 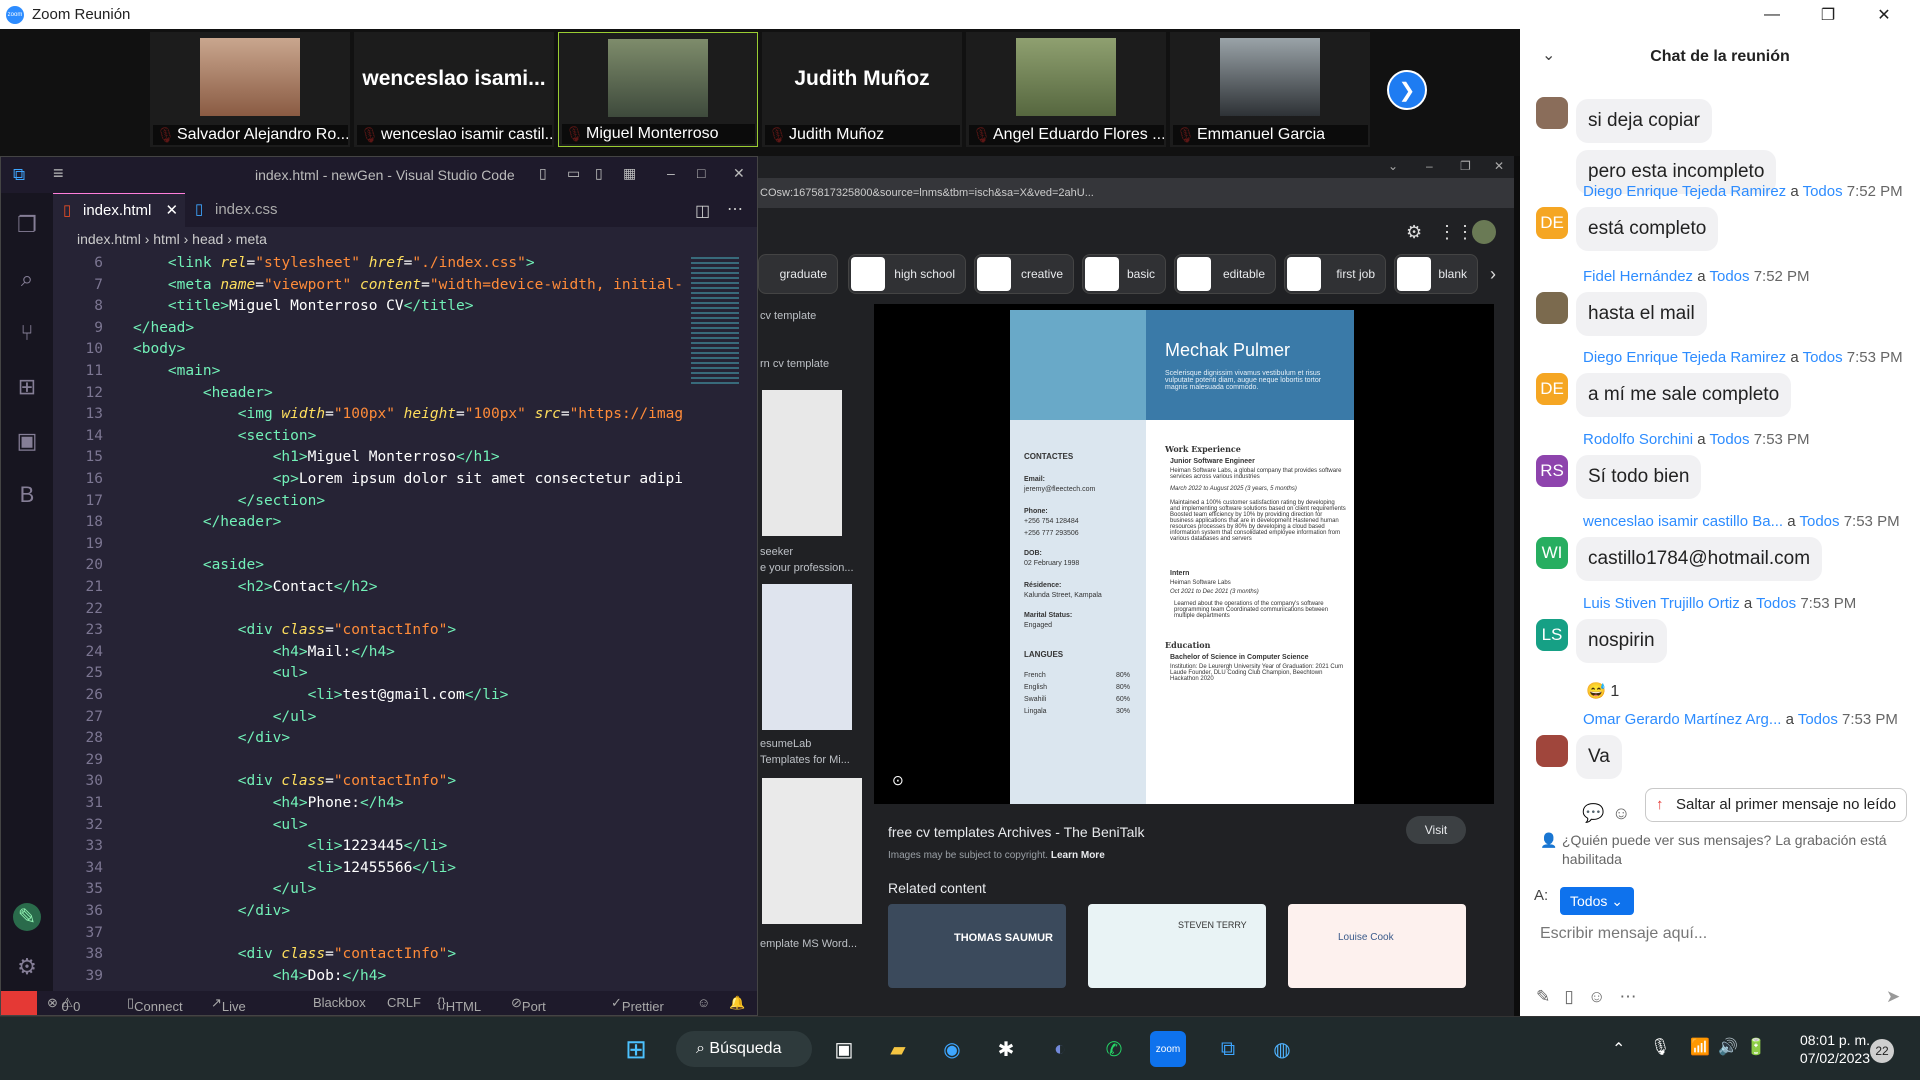 I want to click on message-bubble: nospirin, so click(x=1621, y=641).